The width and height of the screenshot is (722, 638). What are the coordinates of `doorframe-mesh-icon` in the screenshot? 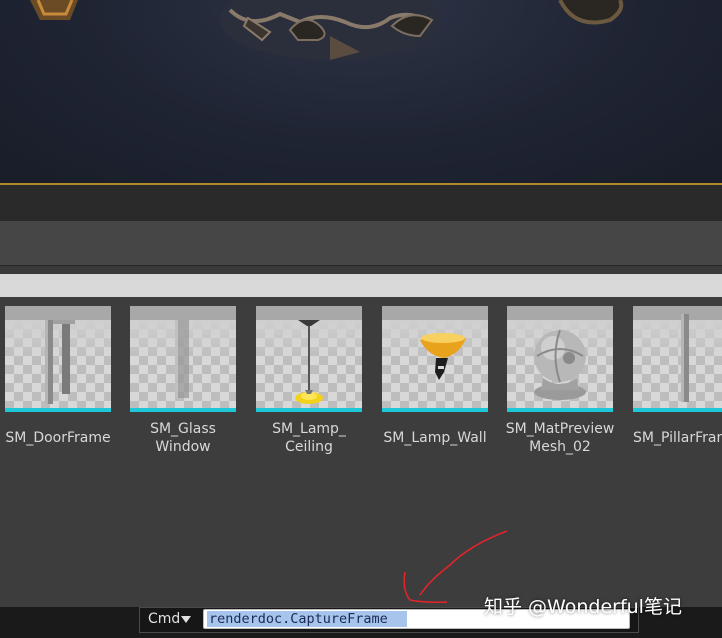 It's located at (60, 362).